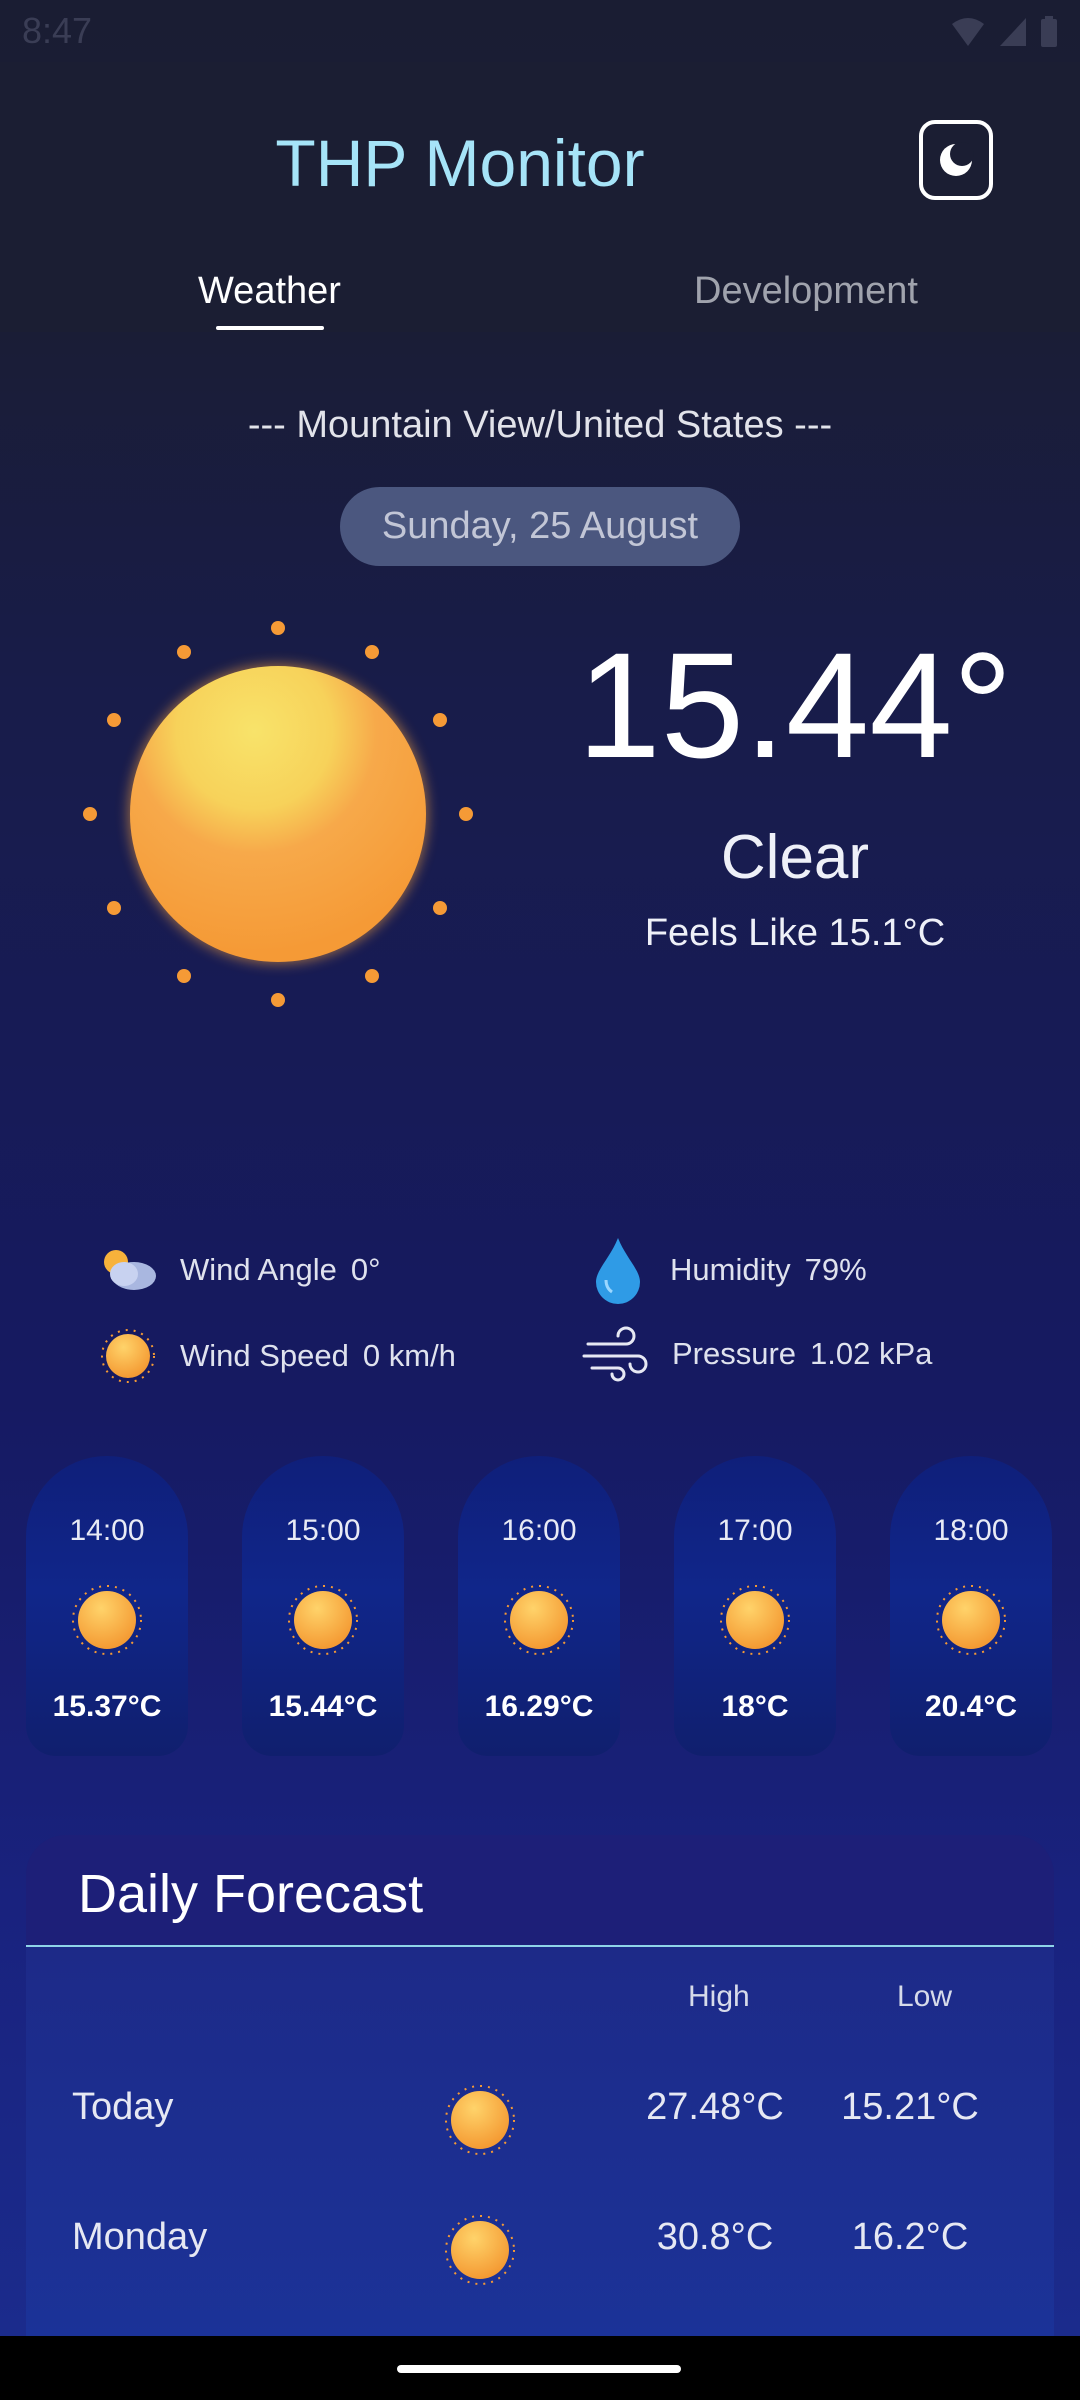 This screenshot has height=2400, width=1080. What do you see at coordinates (251, 1894) in the screenshot?
I see `daily-forecast-title: Daily Forecast` at bounding box center [251, 1894].